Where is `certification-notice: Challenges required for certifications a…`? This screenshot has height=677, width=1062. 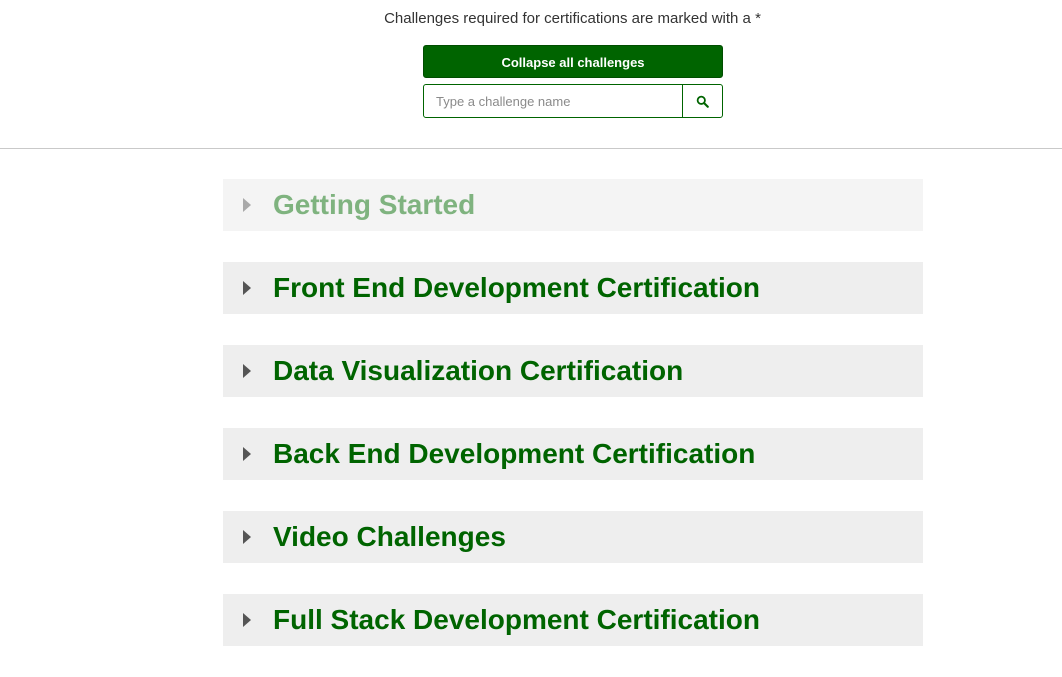 certification-notice: Challenges required for certifications a… is located at coordinates (572, 18).